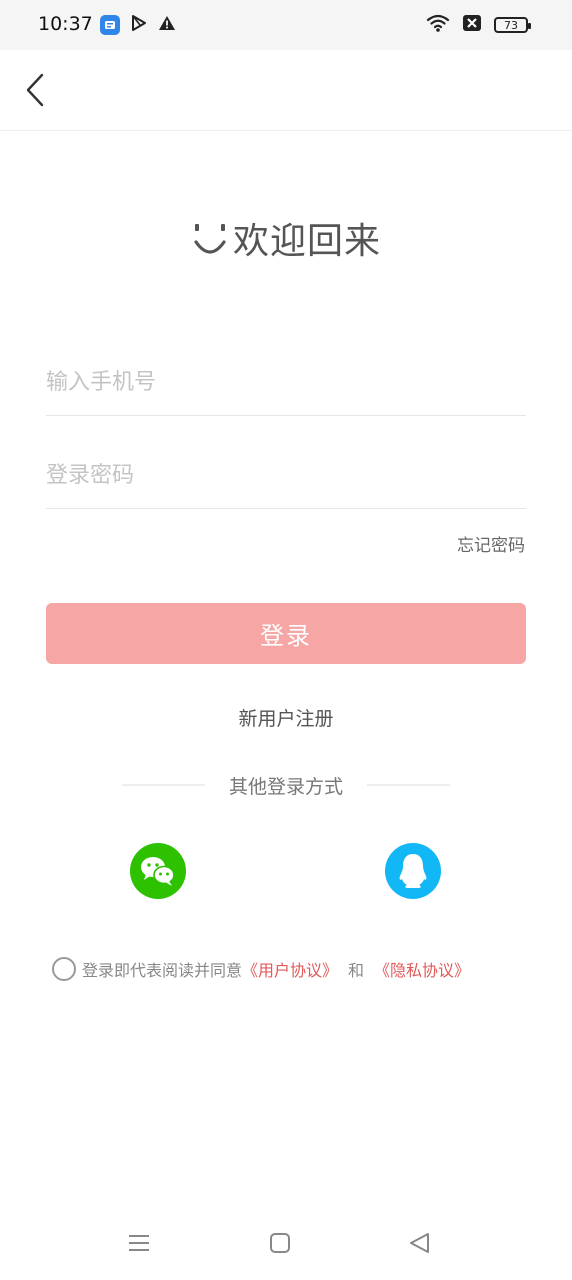  I want to click on nav-bar, so click(286, 90).